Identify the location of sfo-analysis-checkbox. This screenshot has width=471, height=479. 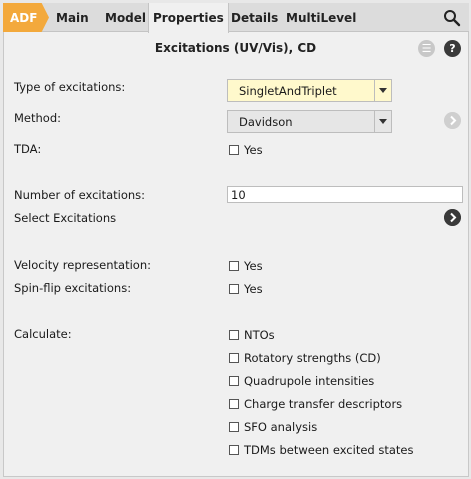
(234, 427).